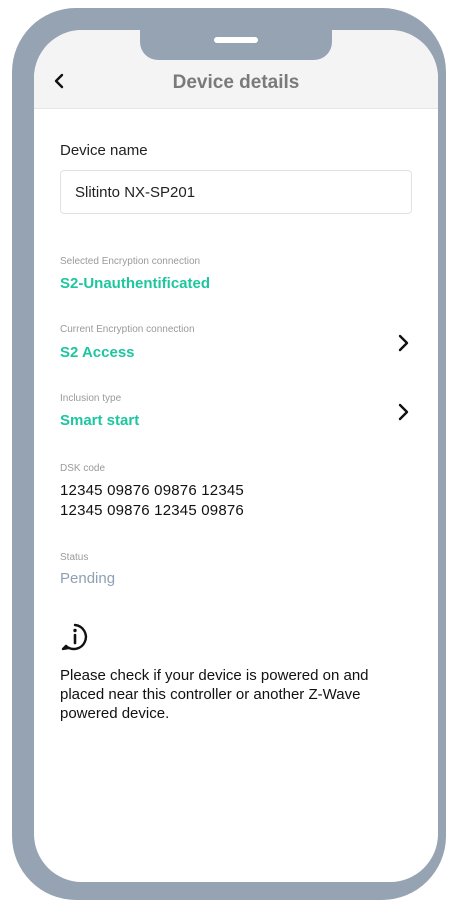  I want to click on dsk-code-line-1: 12345 09876 09876 12345, so click(152, 490).